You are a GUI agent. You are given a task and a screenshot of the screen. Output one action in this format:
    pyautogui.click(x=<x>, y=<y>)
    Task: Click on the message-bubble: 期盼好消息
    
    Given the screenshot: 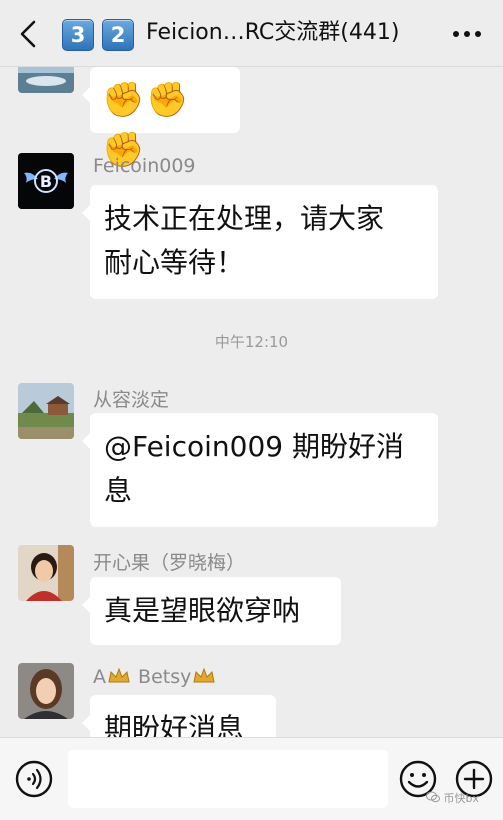 What is the action you would take?
    pyautogui.click(x=179, y=716)
    